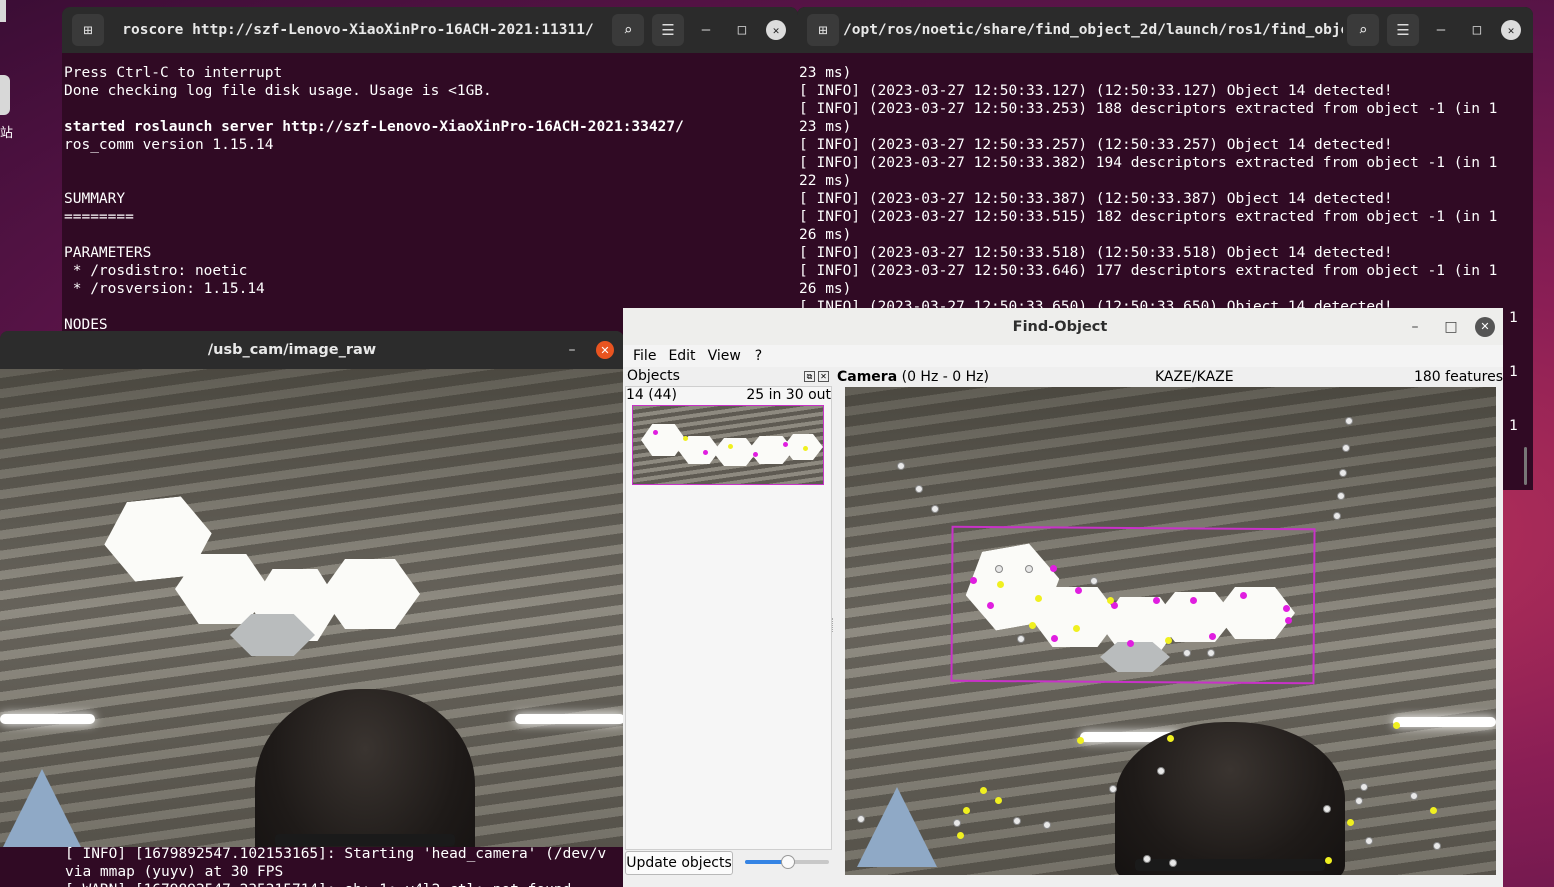 This screenshot has height=887, width=1554. What do you see at coordinates (758, 356) in the screenshot?
I see `menu-help: ?` at bounding box center [758, 356].